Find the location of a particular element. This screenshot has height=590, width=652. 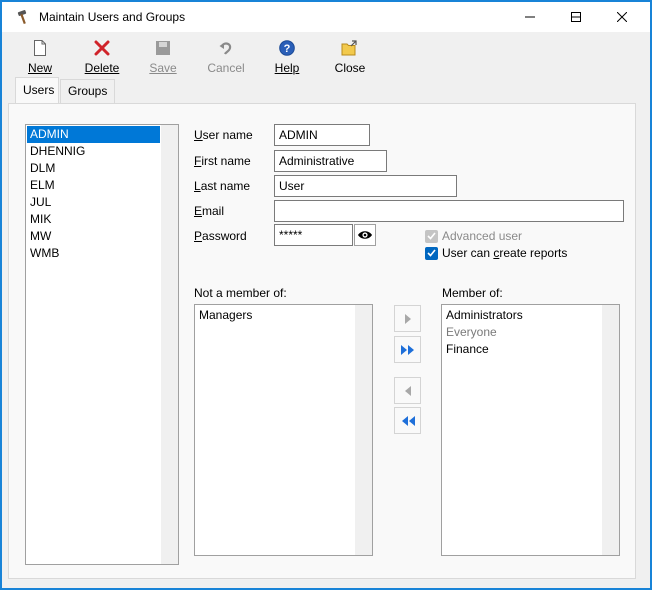

remove-selected-button is located at coordinates (407, 390).